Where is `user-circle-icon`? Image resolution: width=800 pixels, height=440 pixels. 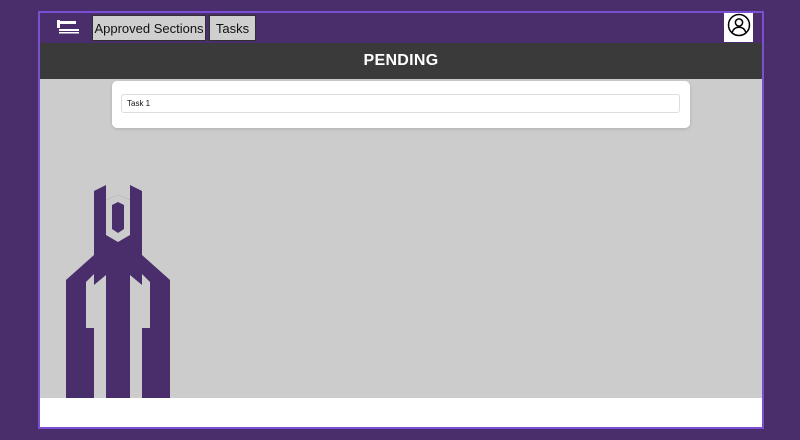
user-circle-icon is located at coordinates (739, 27).